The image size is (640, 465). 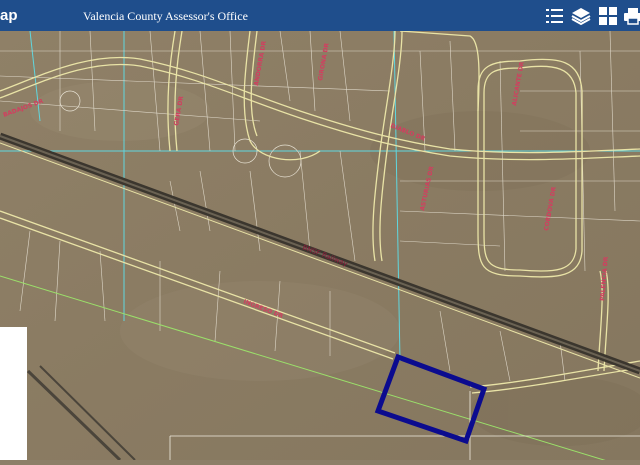 What do you see at coordinates (555, 16) in the screenshot?
I see `list-icon` at bounding box center [555, 16].